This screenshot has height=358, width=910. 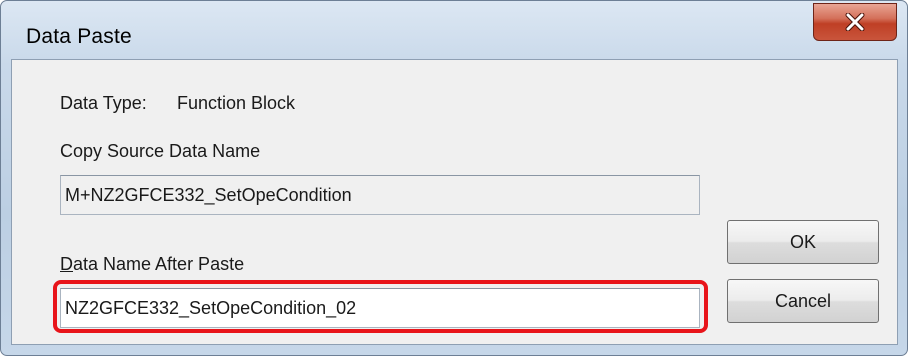 What do you see at coordinates (803, 242) in the screenshot?
I see `ok-button: OK` at bounding box center [803, 242].